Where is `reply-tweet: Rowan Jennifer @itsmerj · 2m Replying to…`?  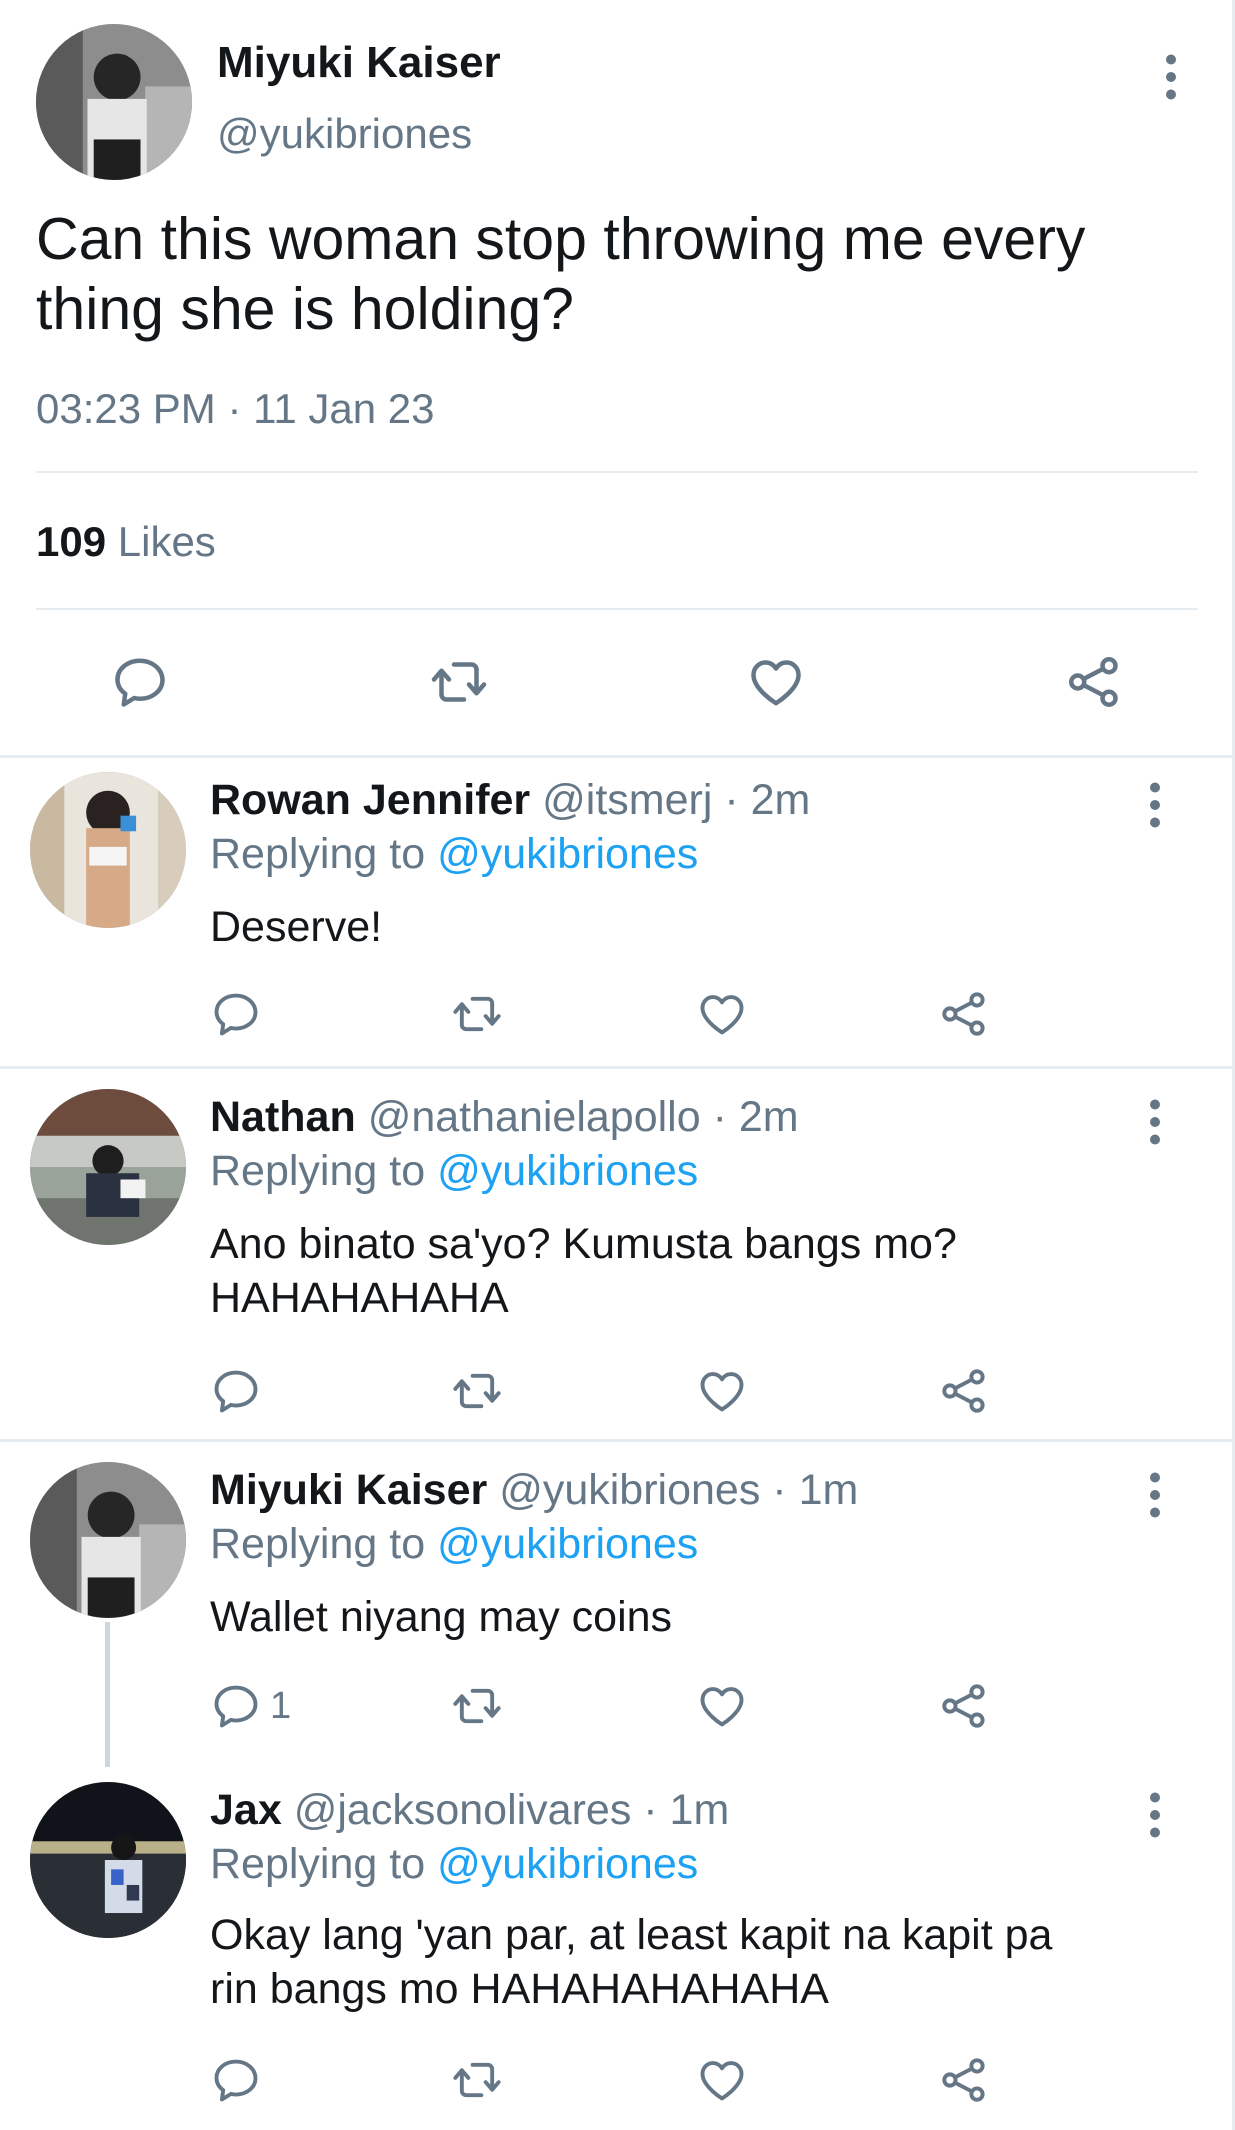
reply-tweet: Rowan Jennifer @itsmerj · 2m Replying to… is located at coordinates (616, 912).